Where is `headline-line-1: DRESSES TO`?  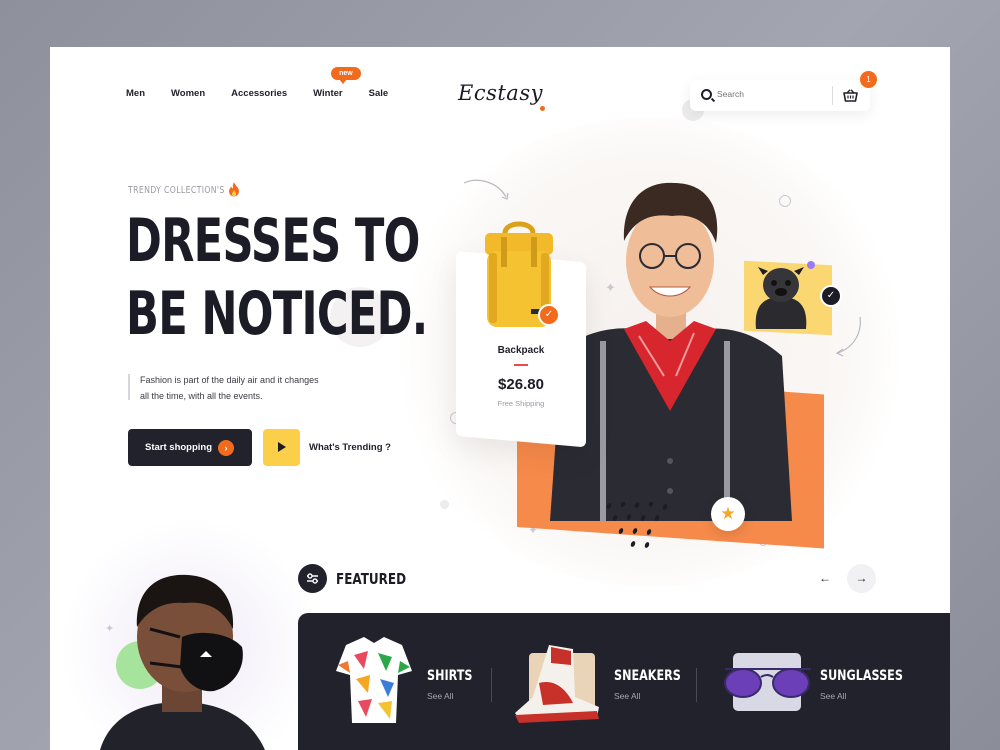
headline-line-1: DRESSES TO is located at coordinates (273, 241).